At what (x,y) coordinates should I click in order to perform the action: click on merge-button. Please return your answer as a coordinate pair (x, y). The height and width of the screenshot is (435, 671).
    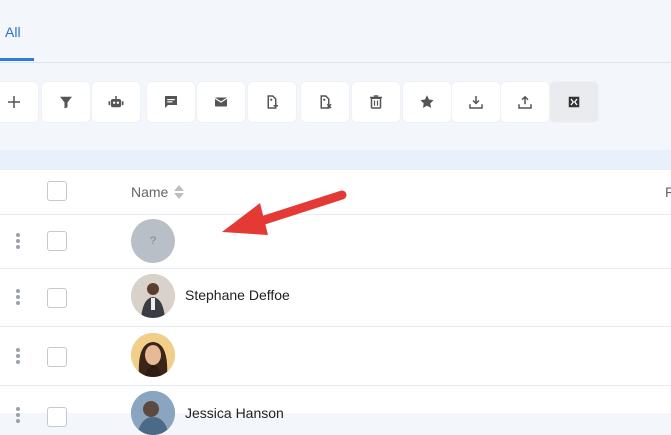
    Looking at the image, I should click on (574, 102).